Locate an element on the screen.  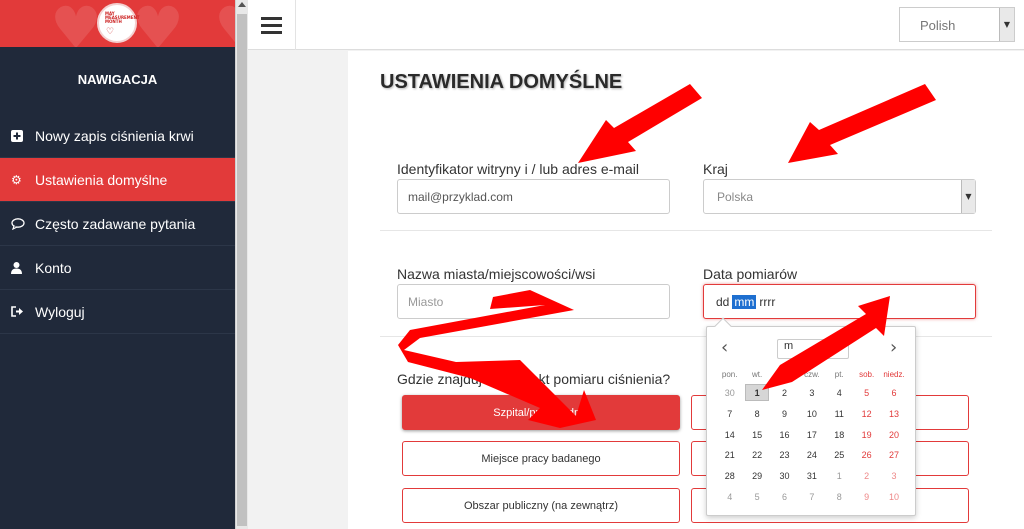
plus-square-icon is located at coordinates (21, 135).